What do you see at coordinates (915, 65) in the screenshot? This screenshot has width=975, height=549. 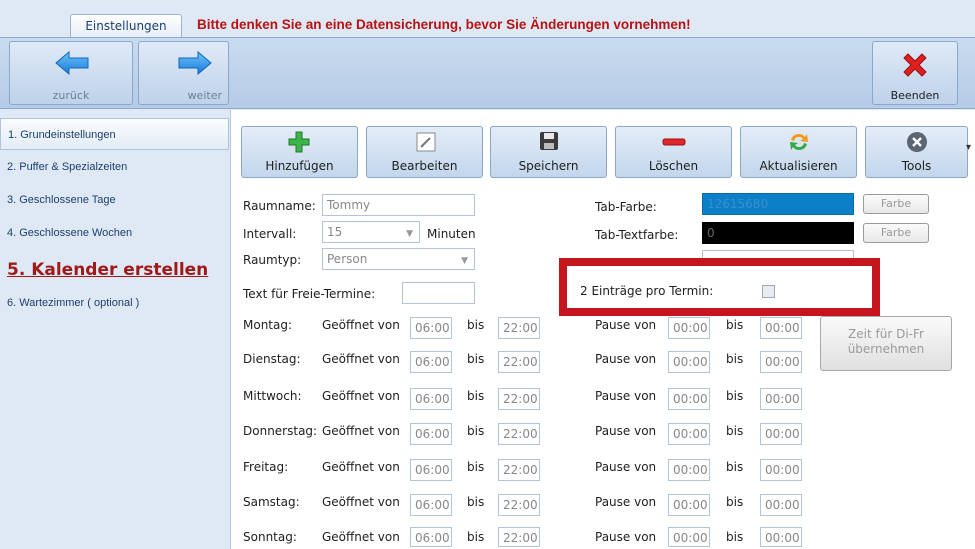 I see `close-icon` at bounding box center [915, 65].